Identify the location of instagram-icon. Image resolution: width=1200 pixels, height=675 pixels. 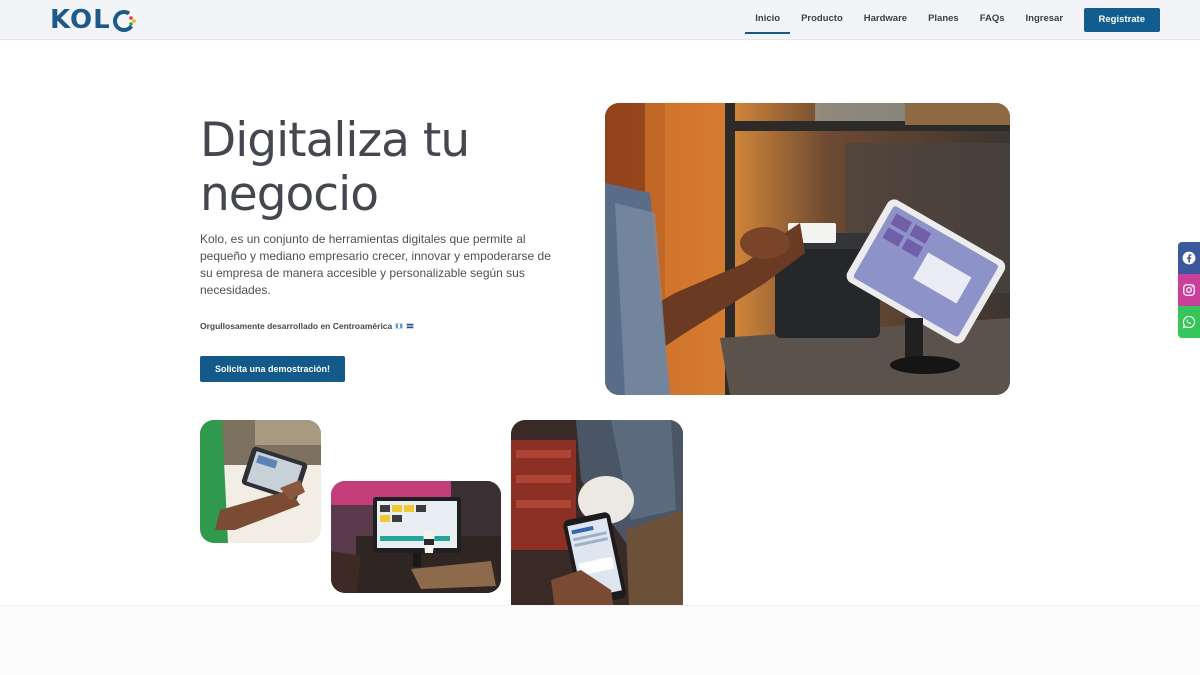
(1189, 290).